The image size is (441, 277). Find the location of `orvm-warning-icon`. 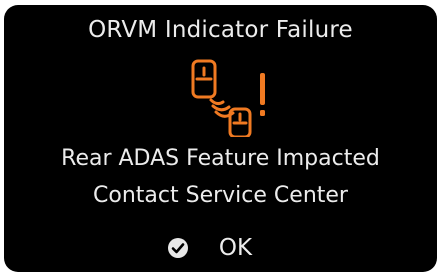

orvm-warning-icon is located at coordinates (228, 98).